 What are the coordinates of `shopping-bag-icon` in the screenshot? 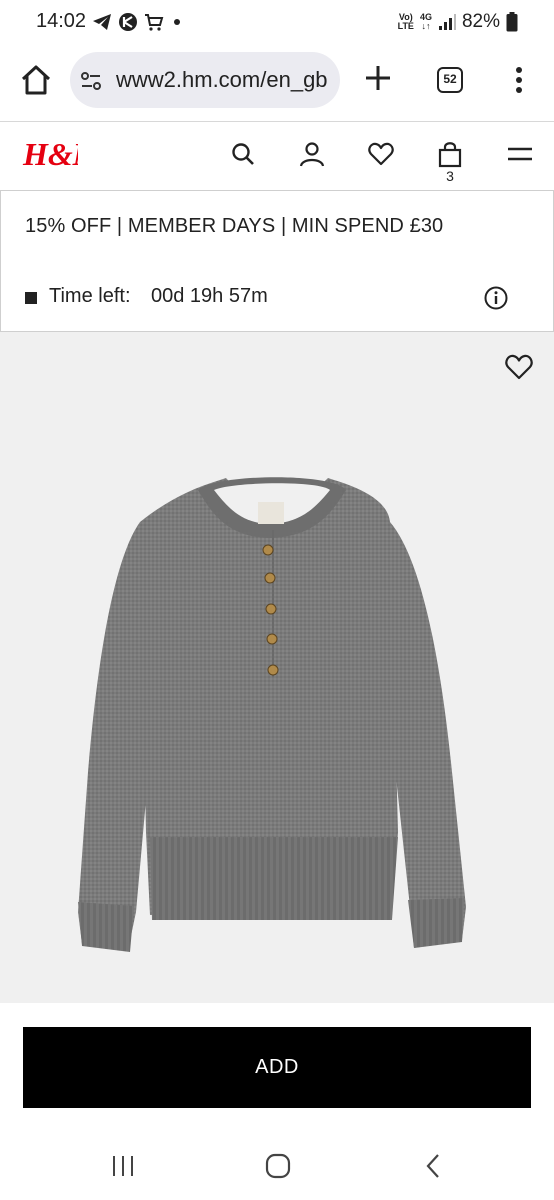 It's located at (450, 154).